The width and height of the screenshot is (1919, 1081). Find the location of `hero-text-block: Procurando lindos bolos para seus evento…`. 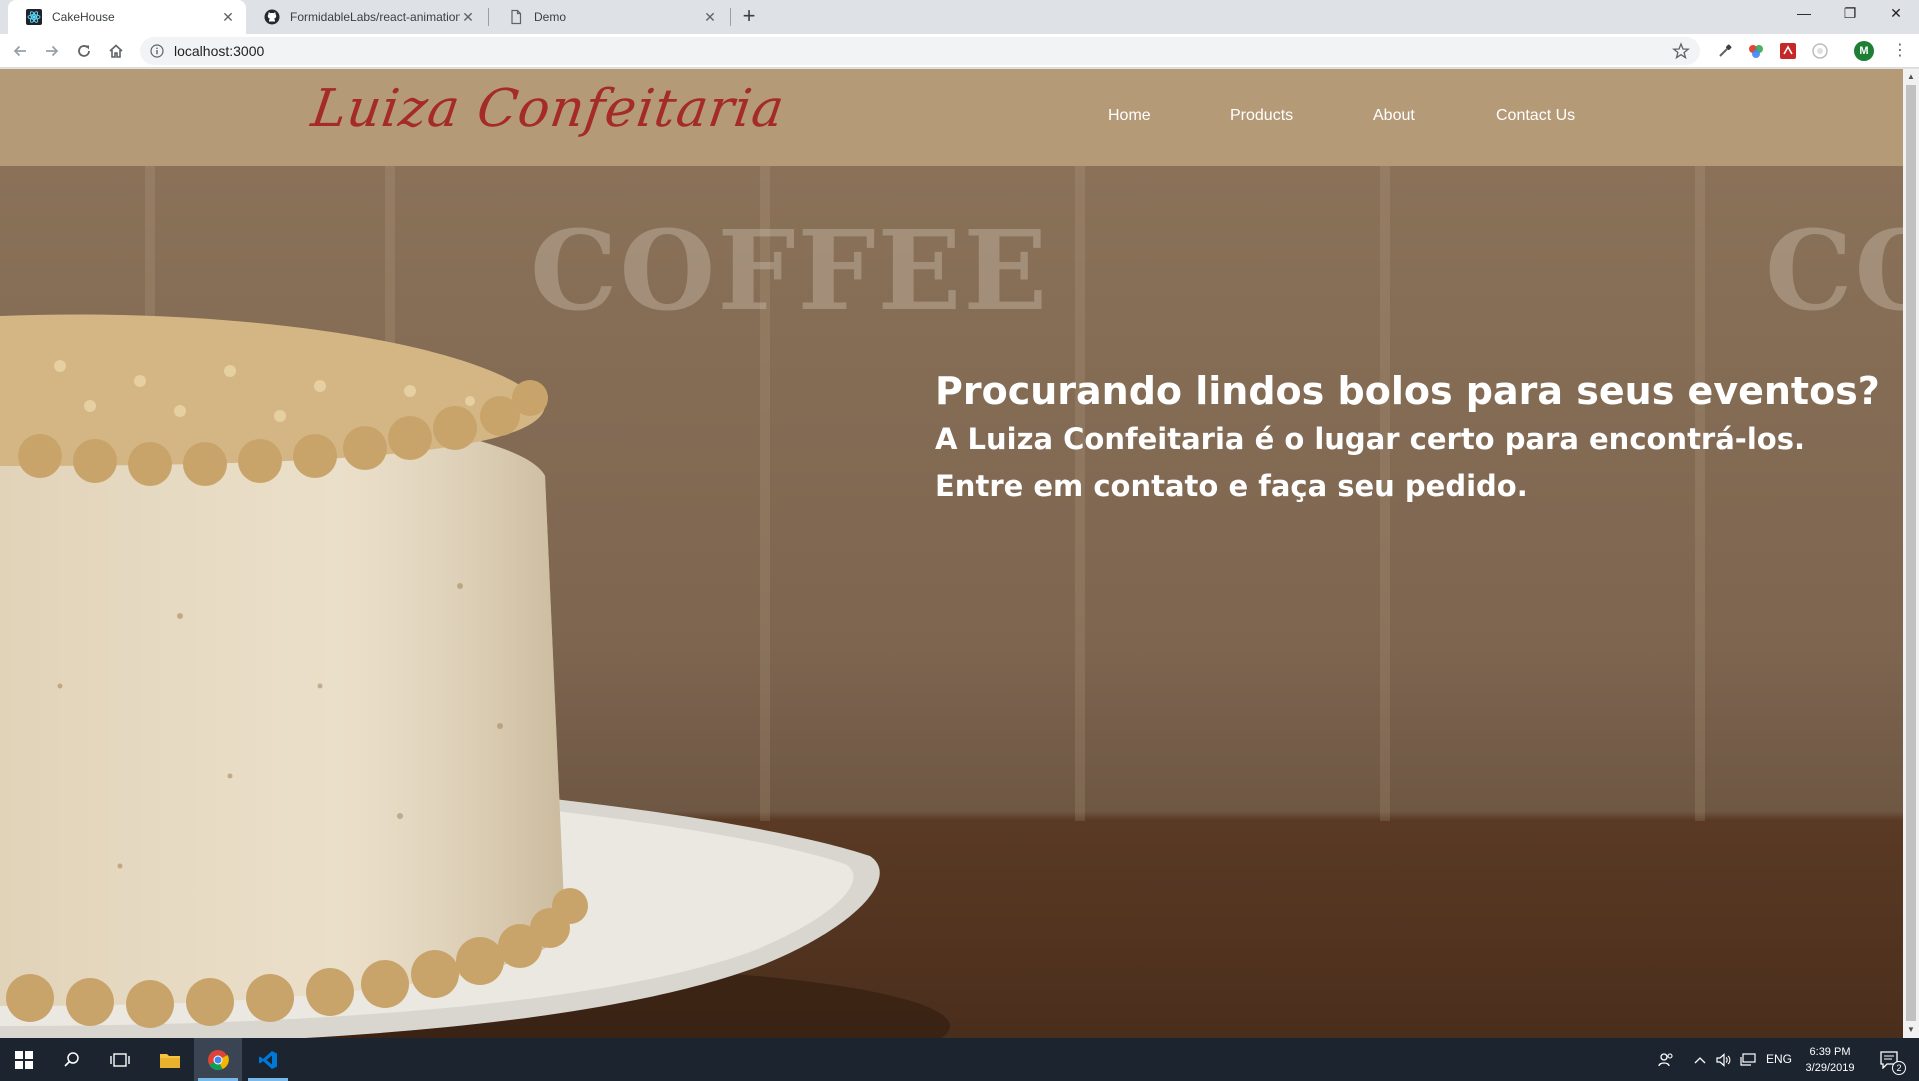

hero-text-block: Procurando lindos bolos para seus evento… is located at coordinates (1407, 438).